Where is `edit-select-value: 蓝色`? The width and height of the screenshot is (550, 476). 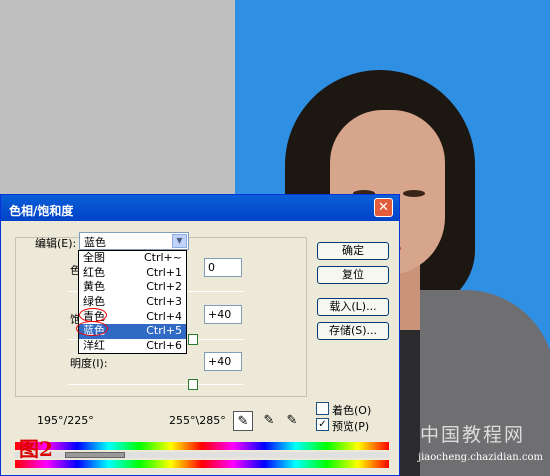
edit-select-value: 蓝色 is located at coordinates (95, 242).